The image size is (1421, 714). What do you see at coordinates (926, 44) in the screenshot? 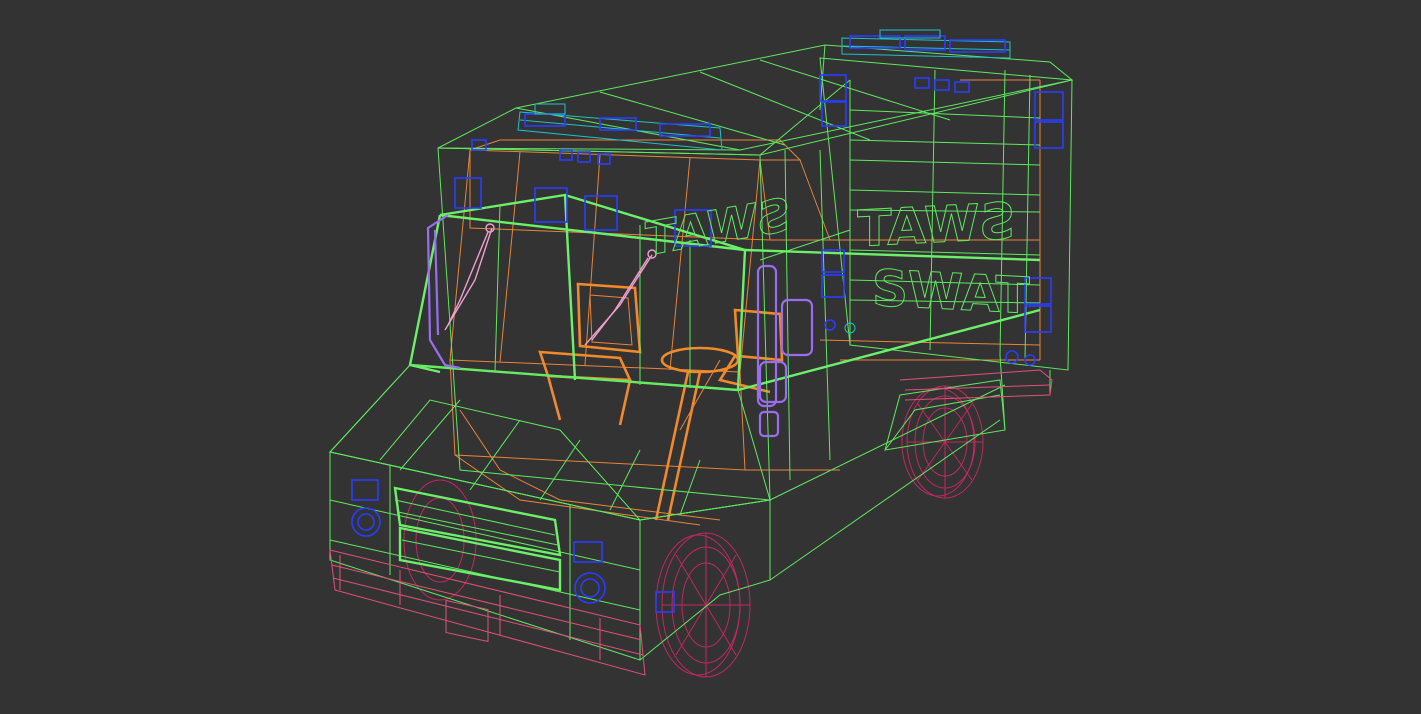
I see `roof-lightbar-rear` at bounding box center [926, 44].